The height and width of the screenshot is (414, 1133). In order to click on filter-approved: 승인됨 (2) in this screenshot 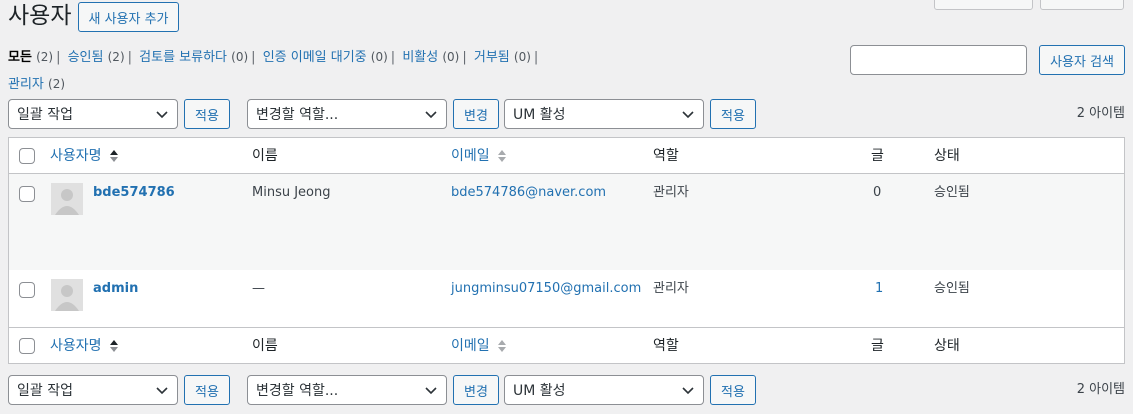, I will do `click(96, 57)`.